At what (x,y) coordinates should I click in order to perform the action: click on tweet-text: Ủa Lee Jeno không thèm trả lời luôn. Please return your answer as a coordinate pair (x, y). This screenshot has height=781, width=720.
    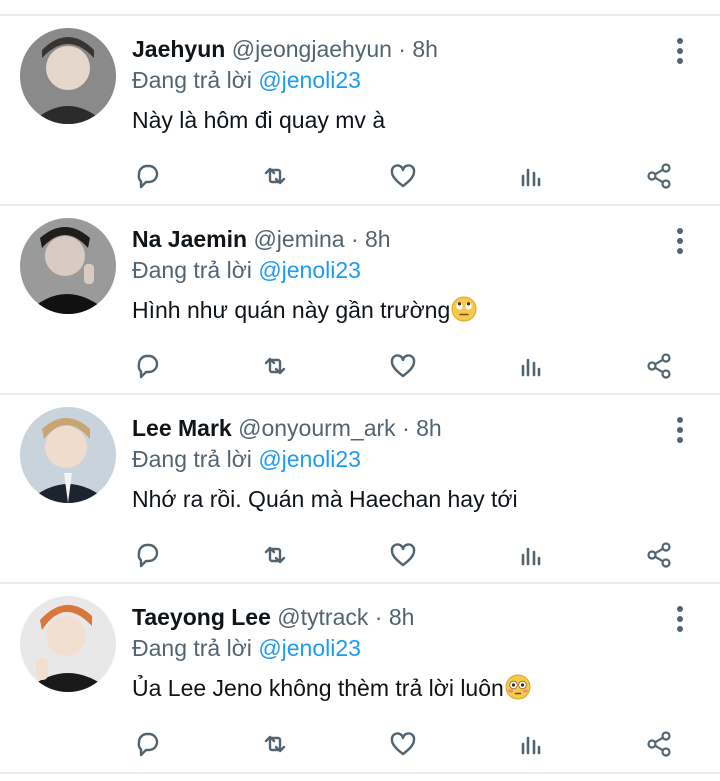
    Looking at the image, I should click on (331, 688).